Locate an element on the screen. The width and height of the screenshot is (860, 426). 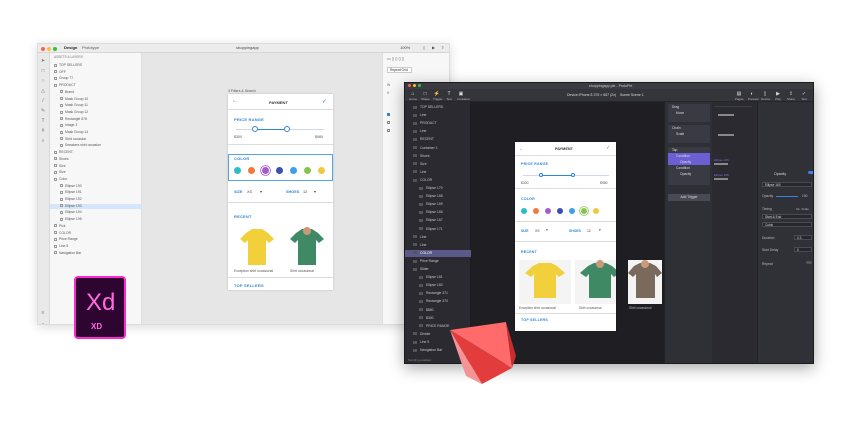
device-preview-icon: ▯ is located at coordinates (424, 47).